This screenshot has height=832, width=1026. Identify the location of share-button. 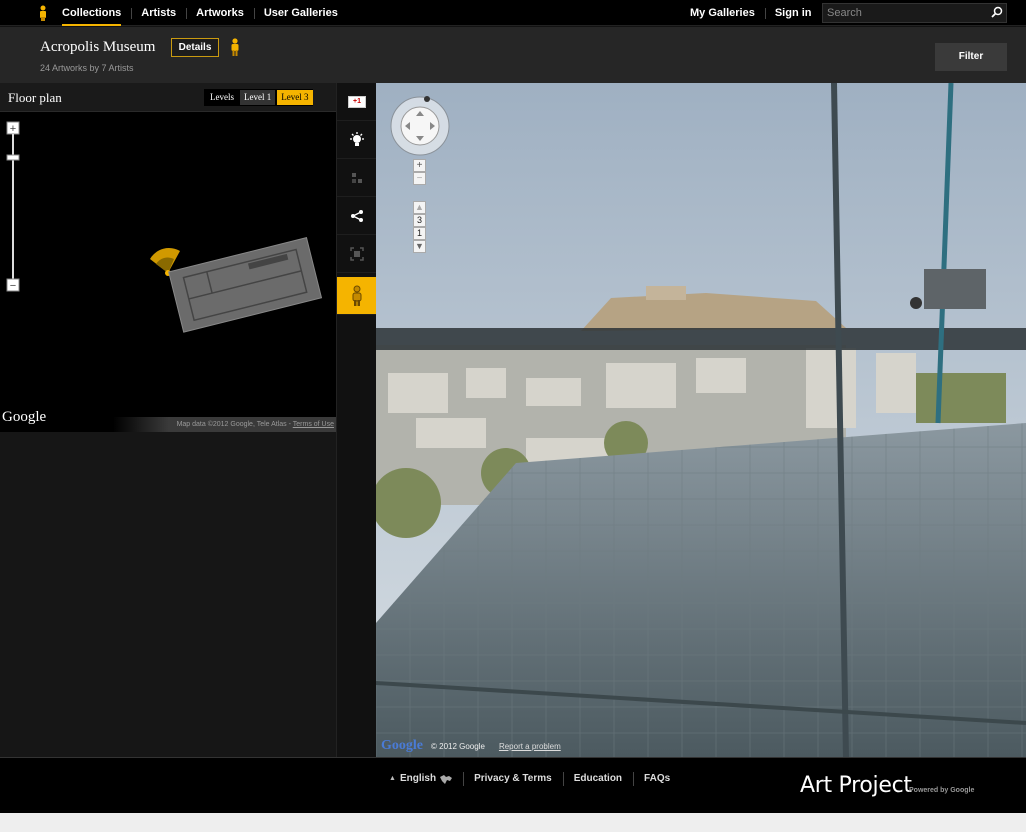
(357, 216).